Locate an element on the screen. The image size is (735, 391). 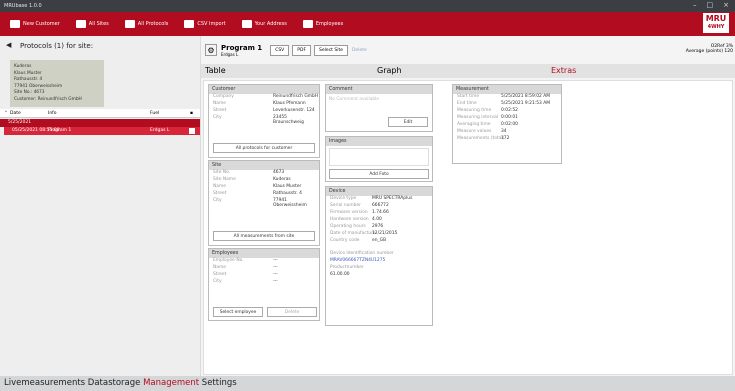
site-street-value: Rathausstr. 4 is located at coordinates (287, 193).